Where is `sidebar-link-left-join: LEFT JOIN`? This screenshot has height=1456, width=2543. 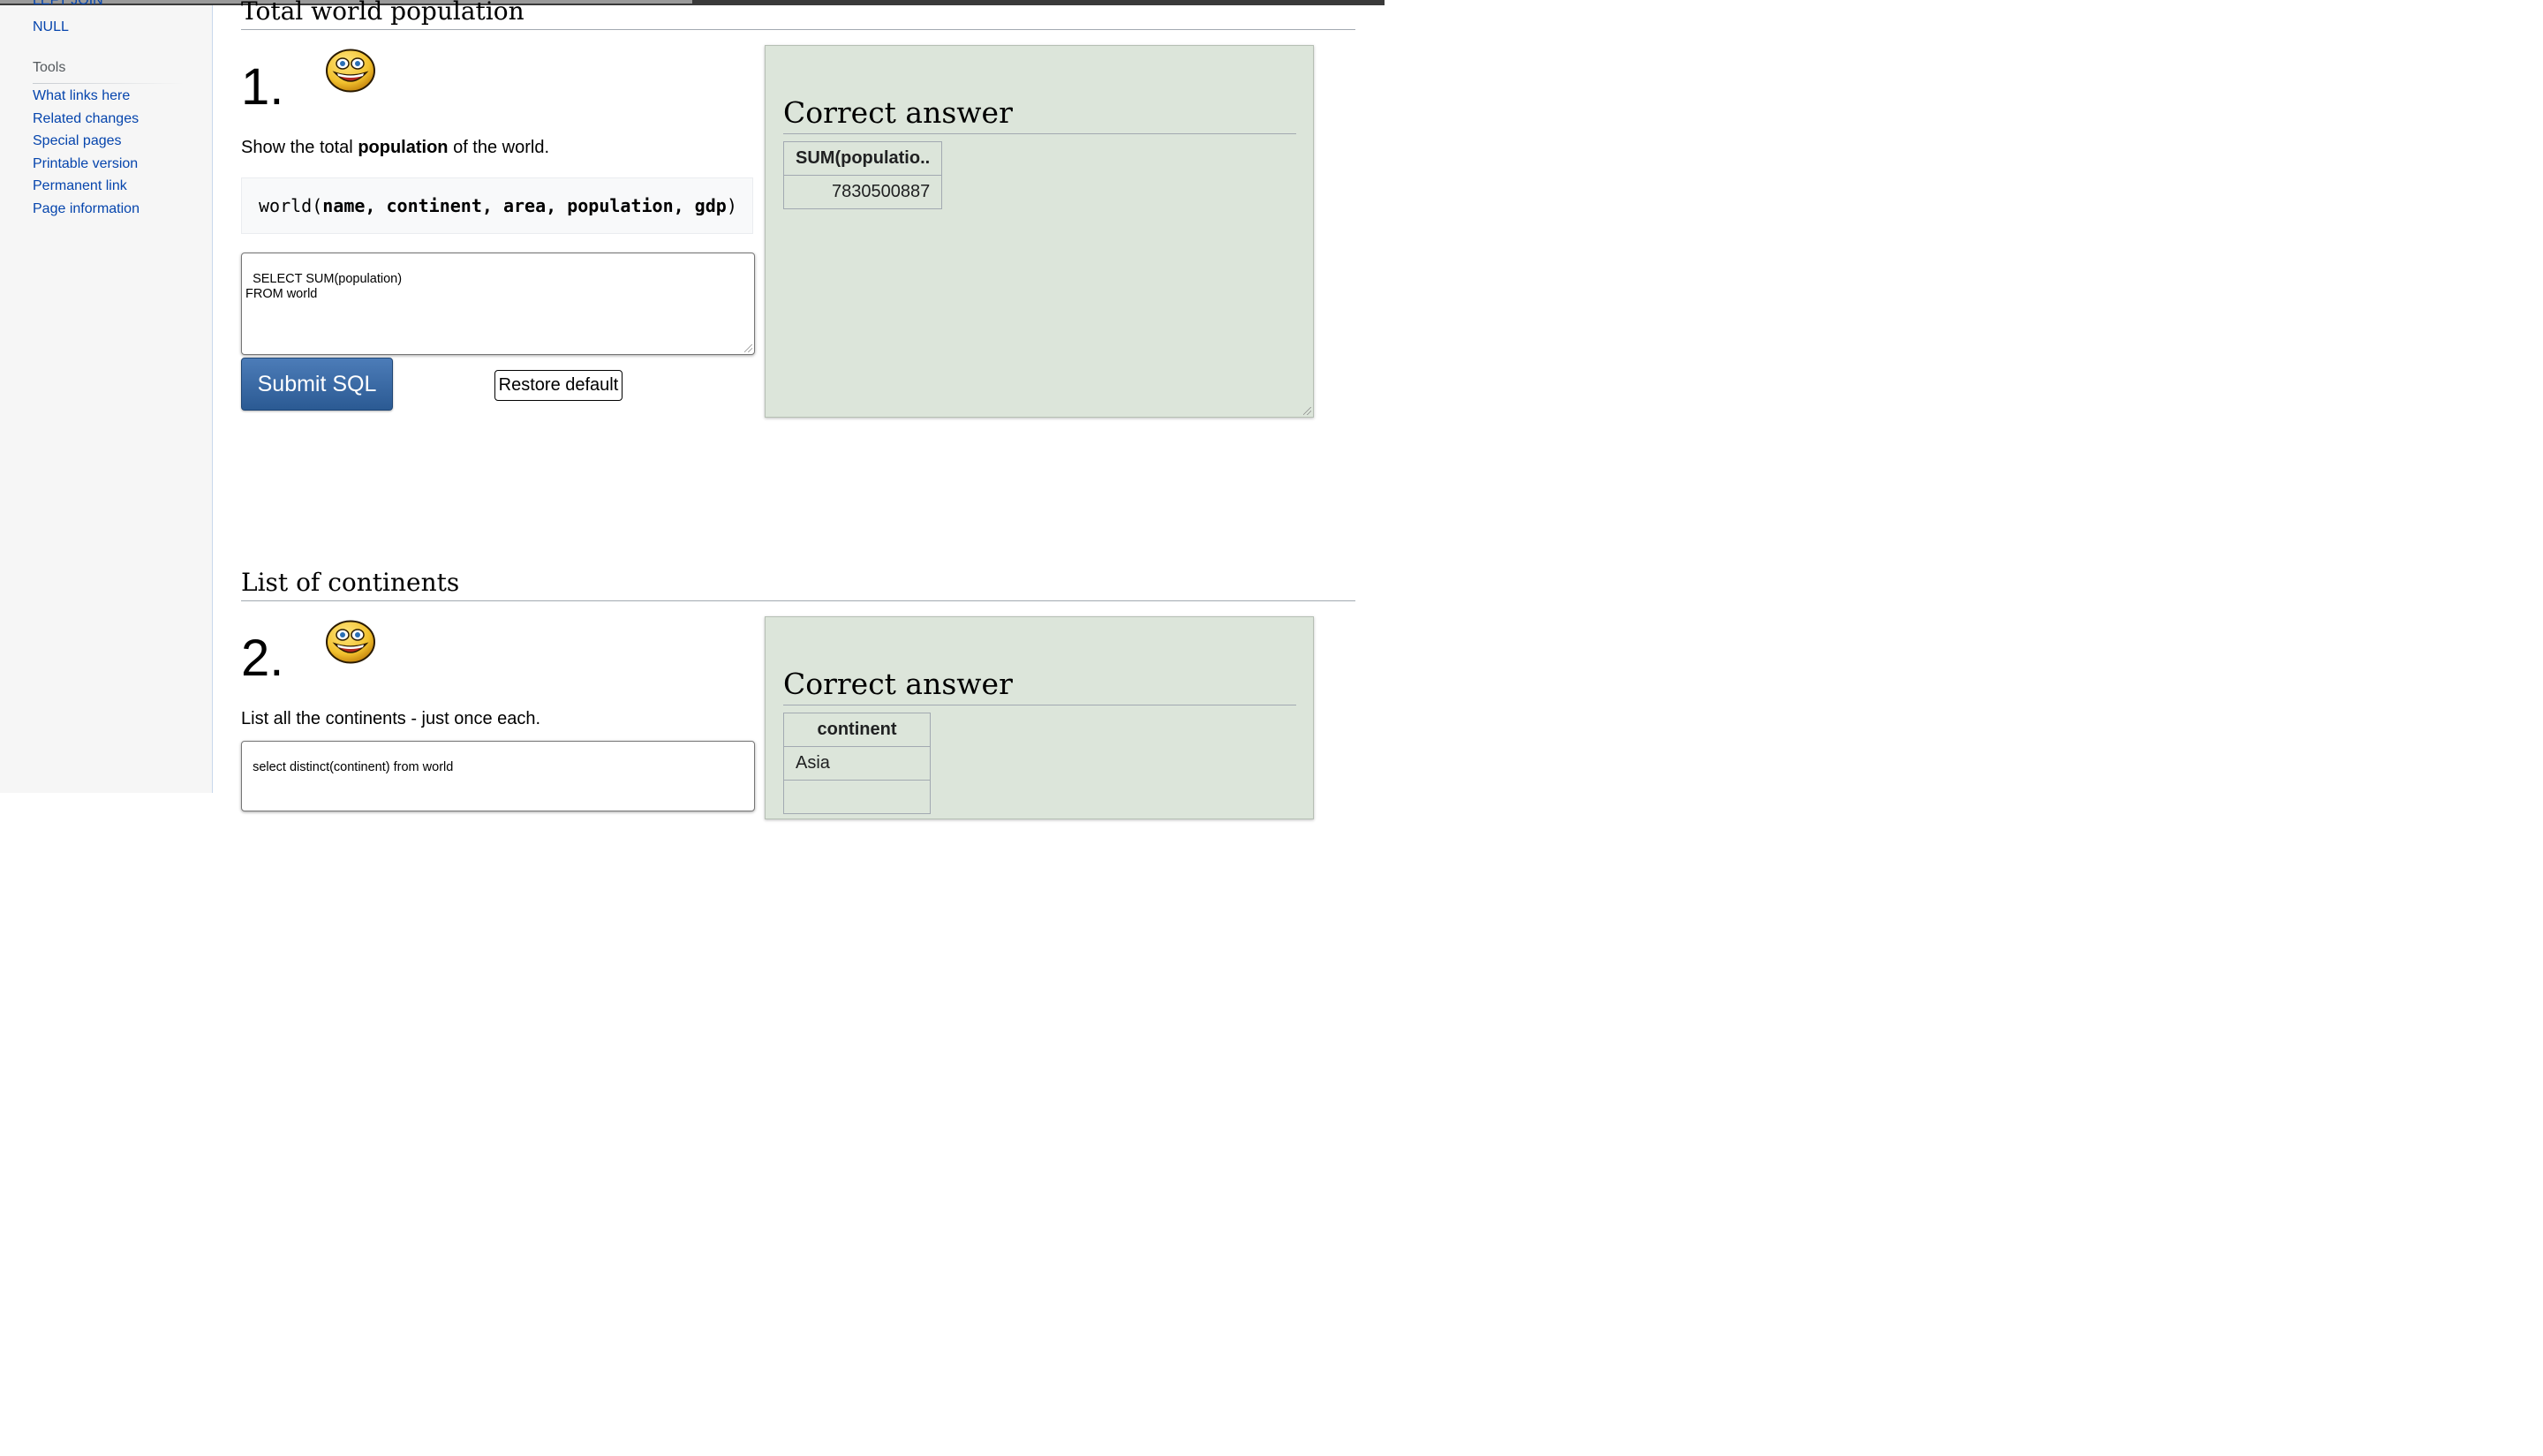 sidebar-link-left-join: LEFT JOIN is located at coordinates (68, 4).